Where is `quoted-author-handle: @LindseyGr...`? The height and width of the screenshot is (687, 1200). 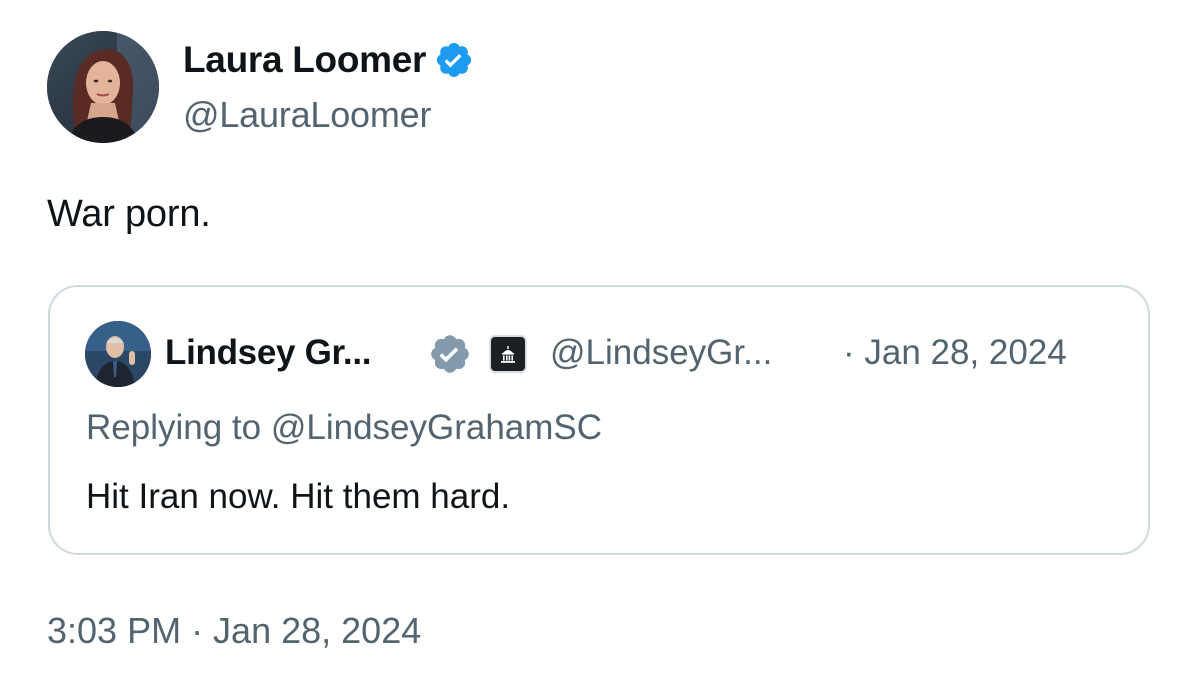 quoted-author-handle: @LindseyGr... is located at coordinates (661, 353).